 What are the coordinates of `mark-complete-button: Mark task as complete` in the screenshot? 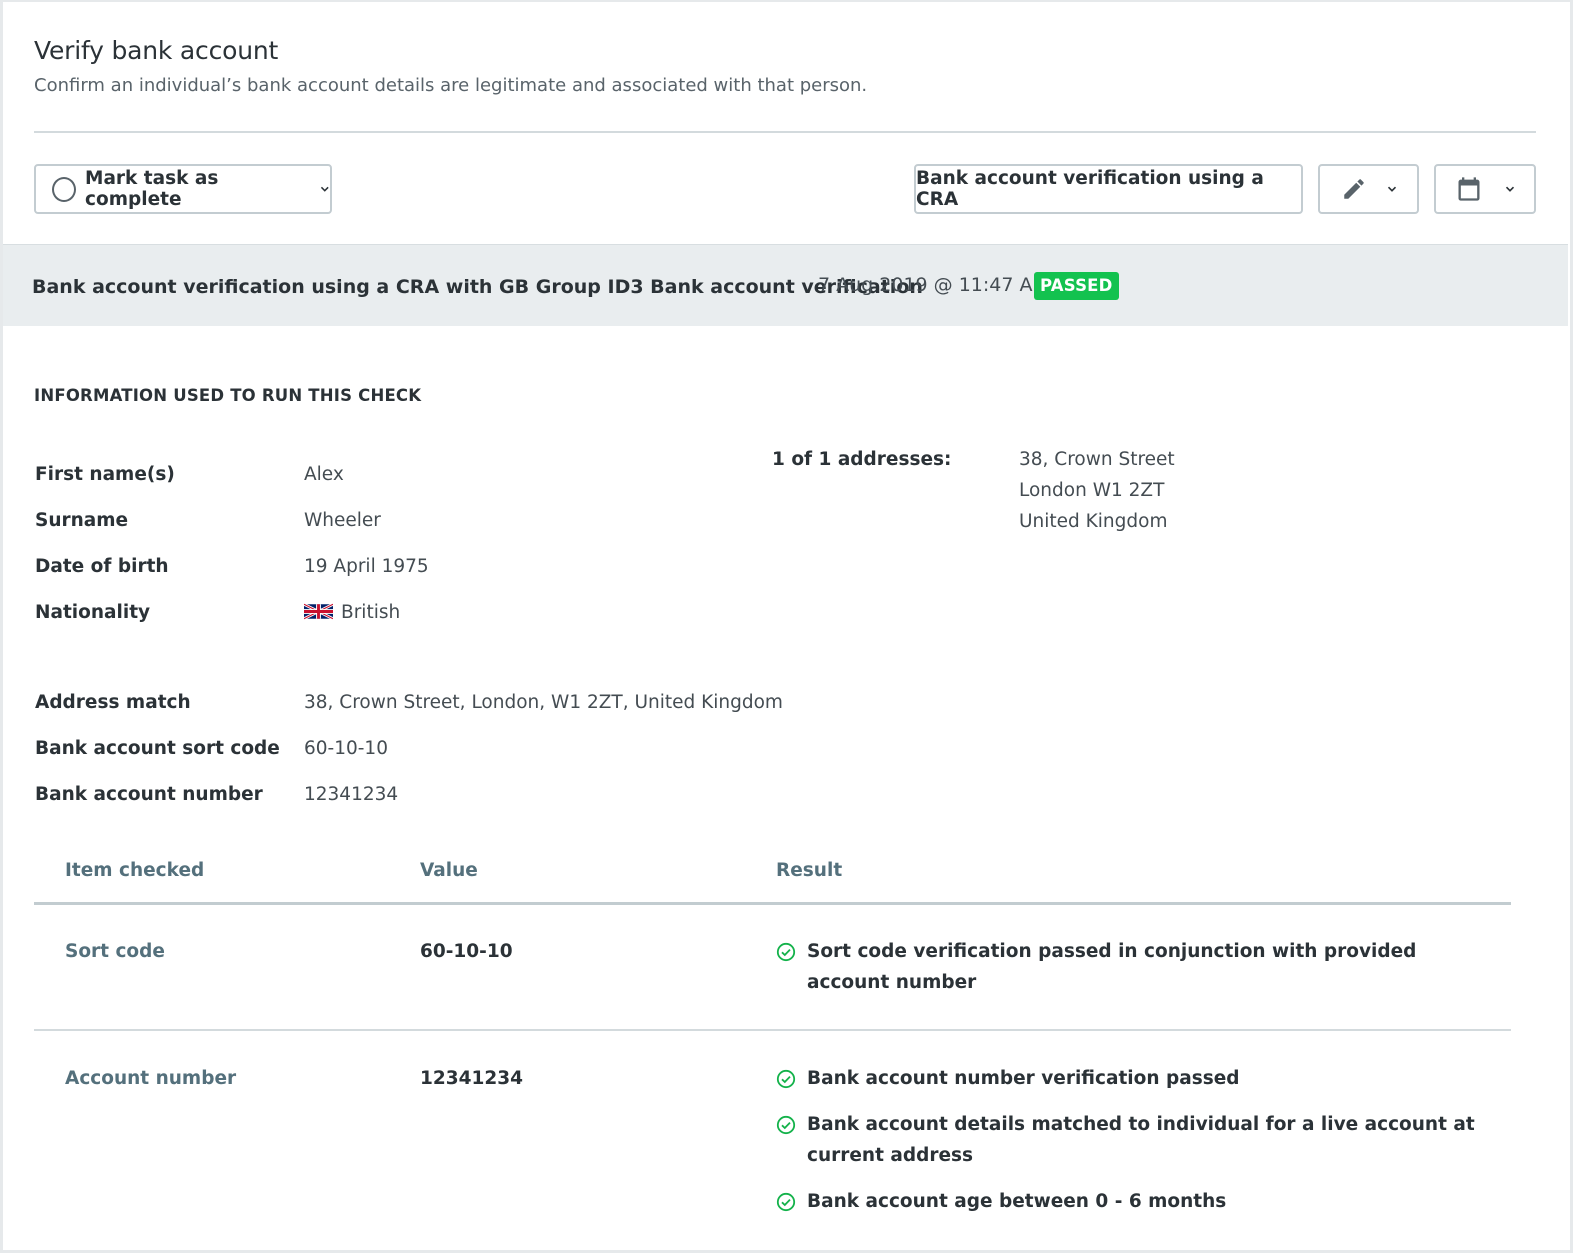 It's located at (183, 189).